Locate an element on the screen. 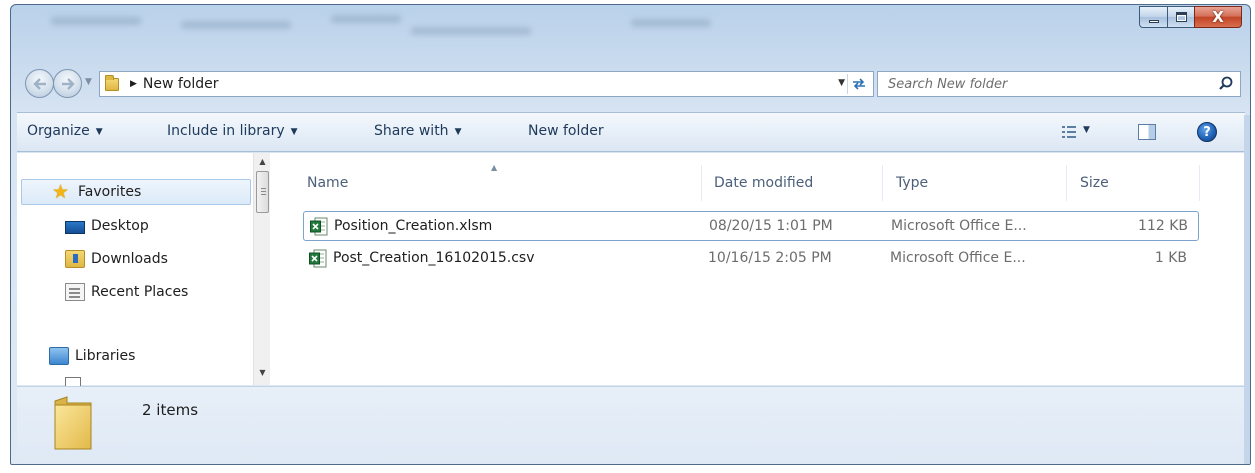  refresh-button is located at coordinates (858, 84).